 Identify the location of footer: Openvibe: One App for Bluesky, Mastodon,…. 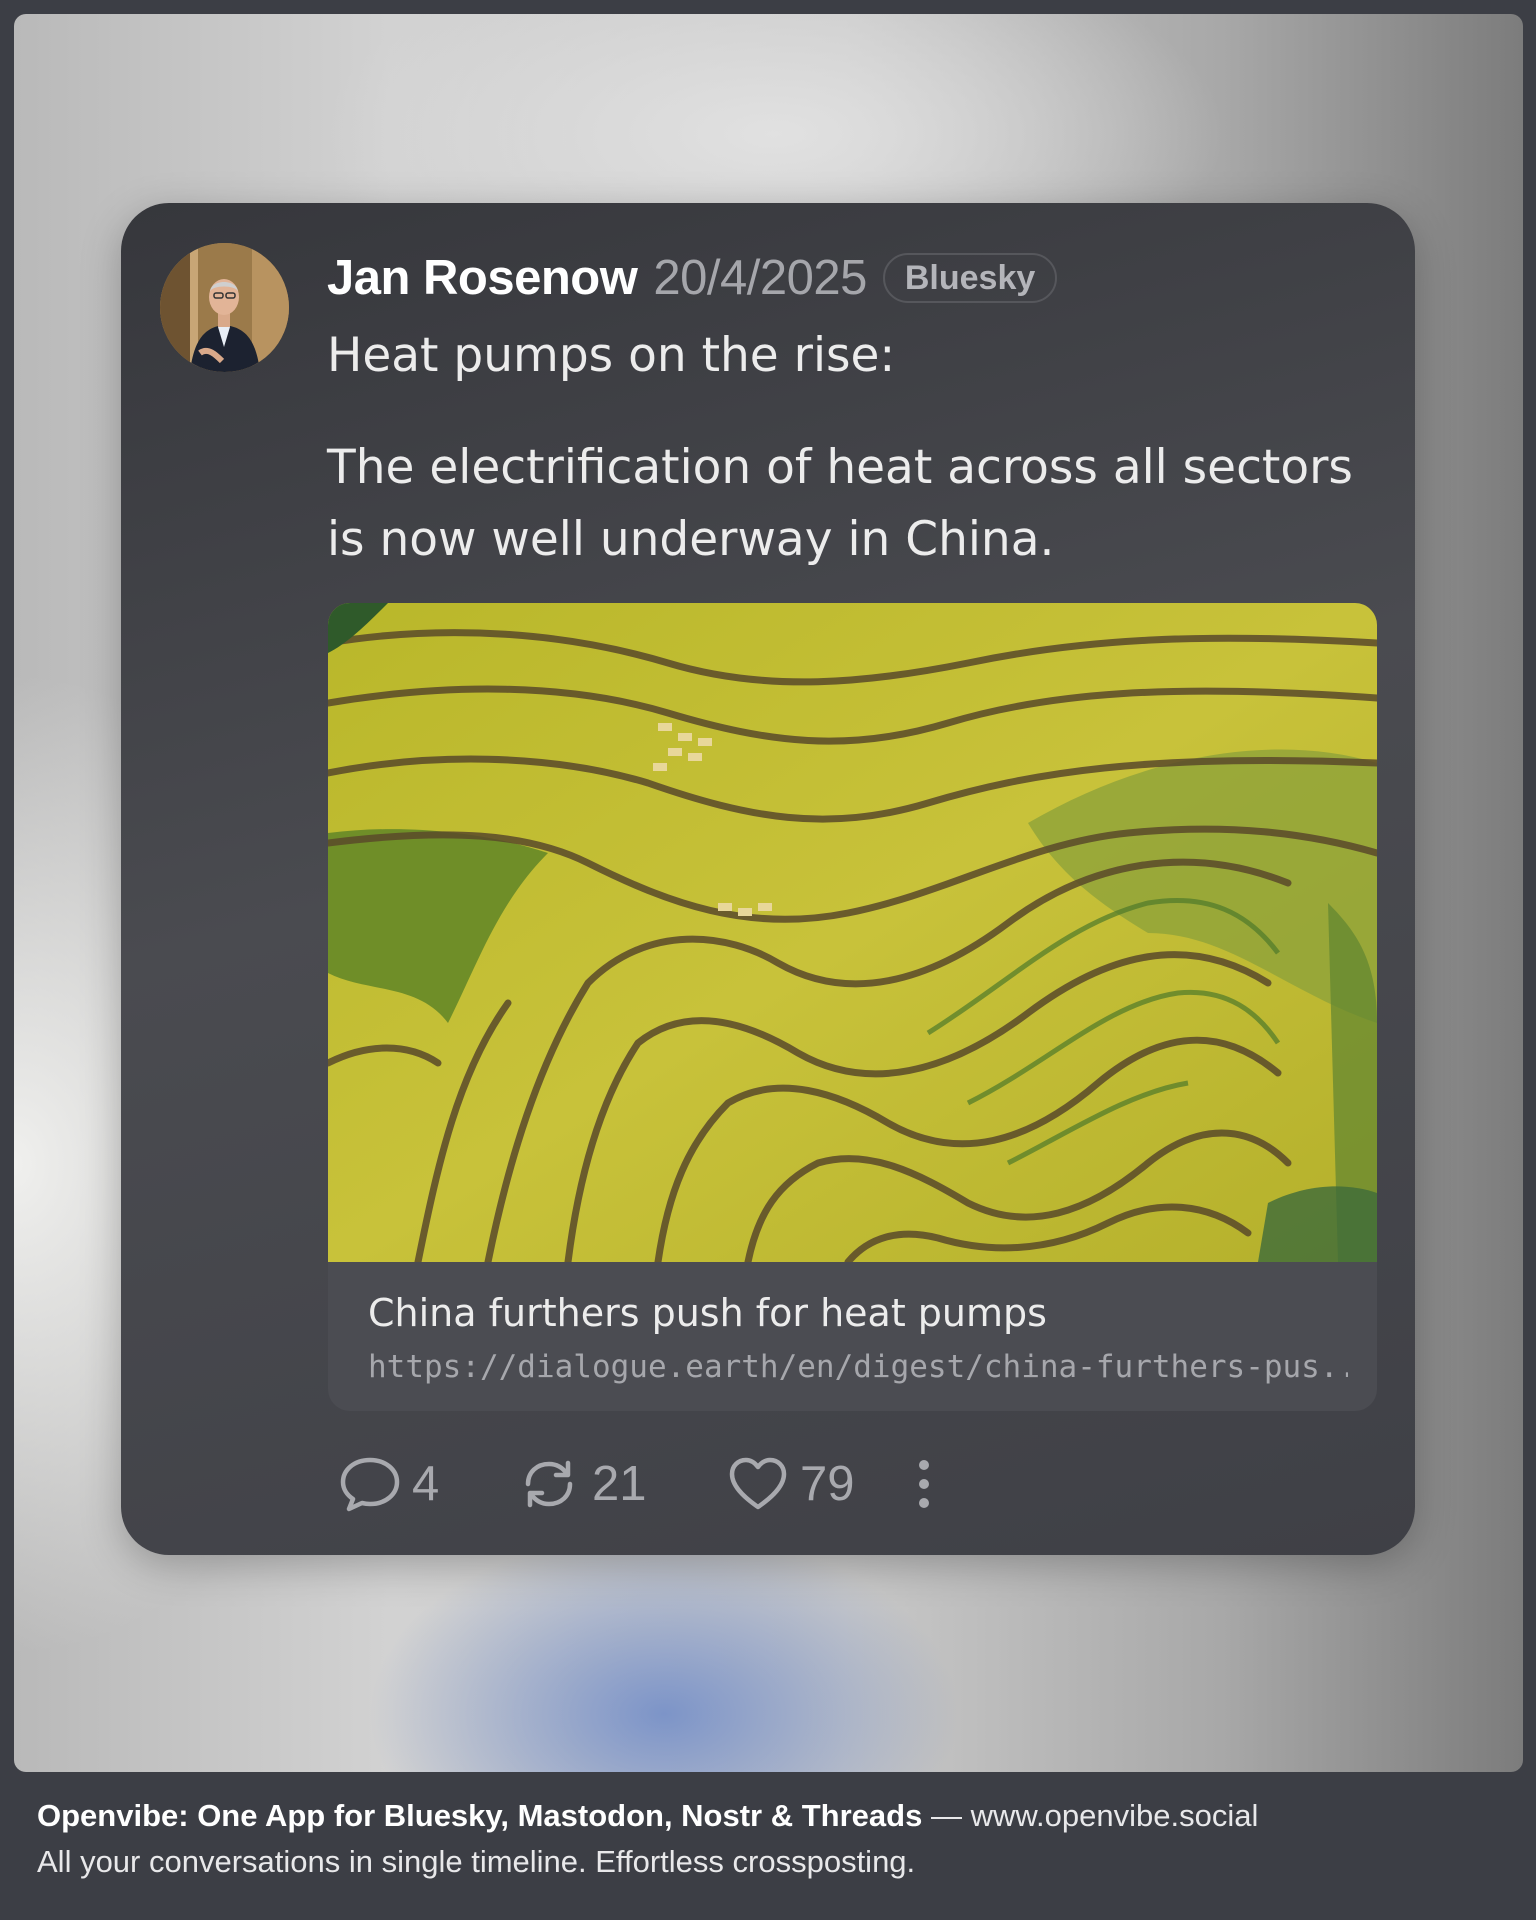
(647, 1839).